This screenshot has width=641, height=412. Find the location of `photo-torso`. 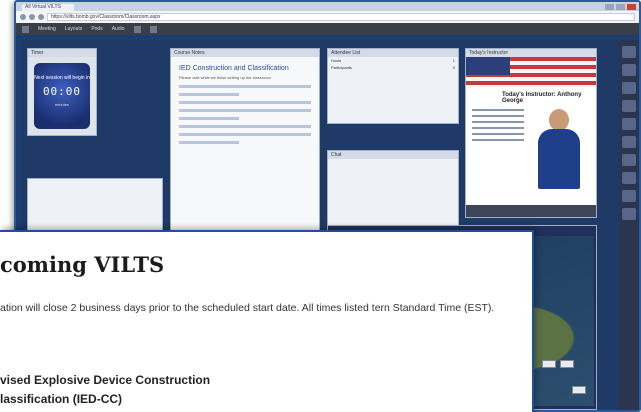

photo-torso is located at coordinates (559, 159).